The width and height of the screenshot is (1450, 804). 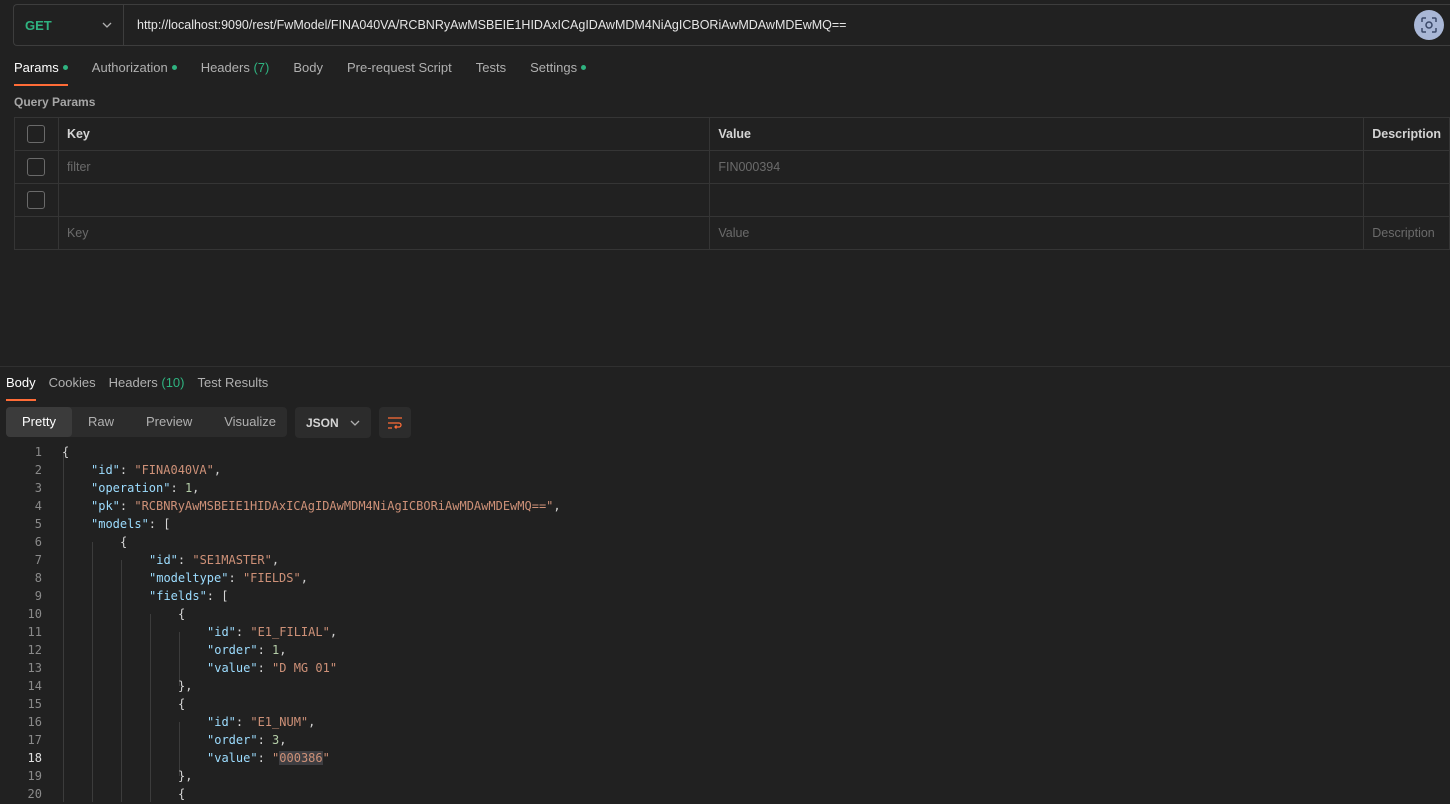 What do you see at coordinates (232, 650) in the screenshot?
I see `json-token: "order"` at bounding box center [232, 650].